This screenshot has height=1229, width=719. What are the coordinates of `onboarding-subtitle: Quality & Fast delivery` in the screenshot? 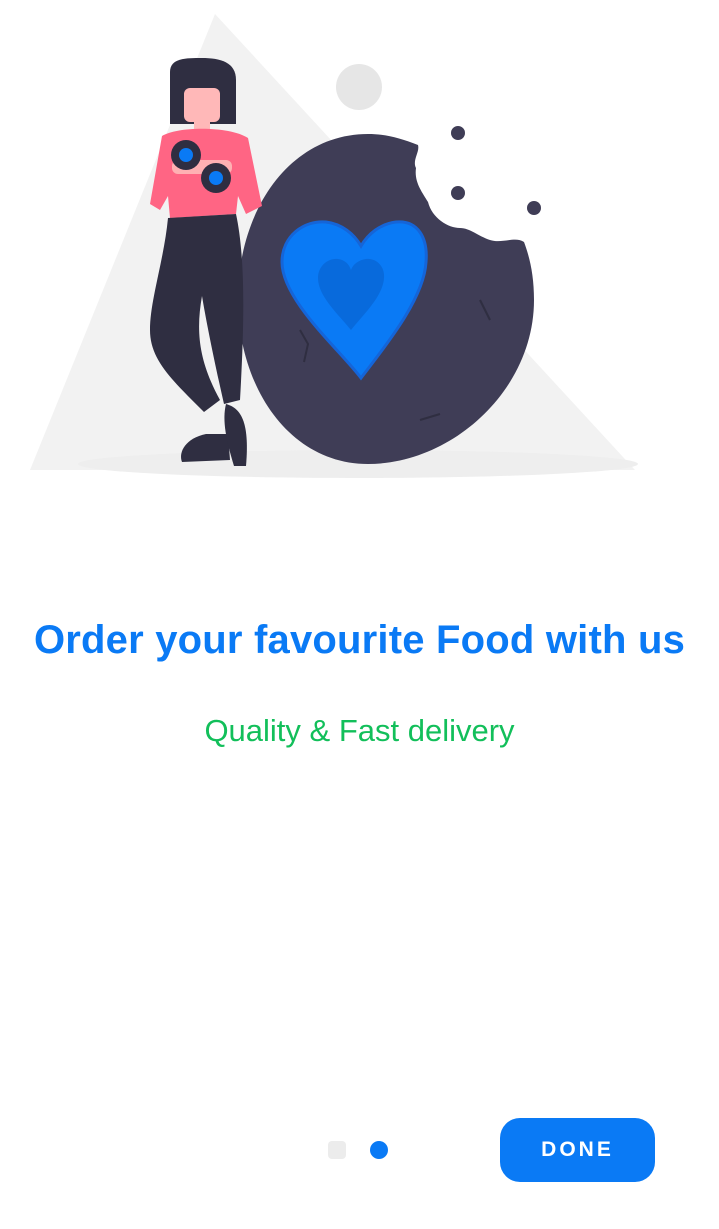 It's located at (359, 730).